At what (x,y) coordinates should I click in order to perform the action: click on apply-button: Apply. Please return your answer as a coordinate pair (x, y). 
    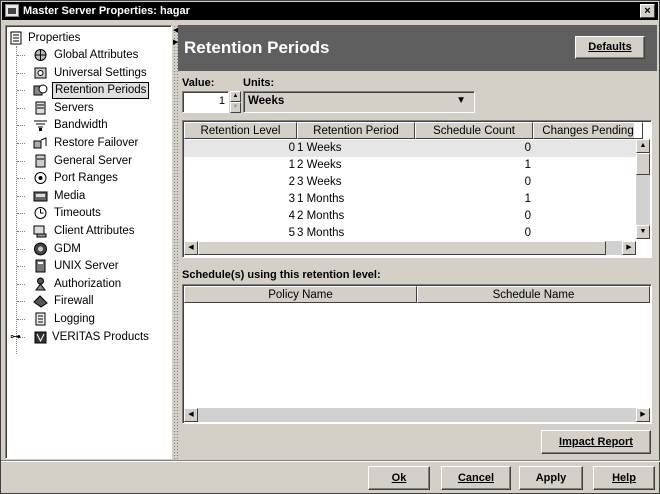
    Looking at the image, I should click on (551, 478).